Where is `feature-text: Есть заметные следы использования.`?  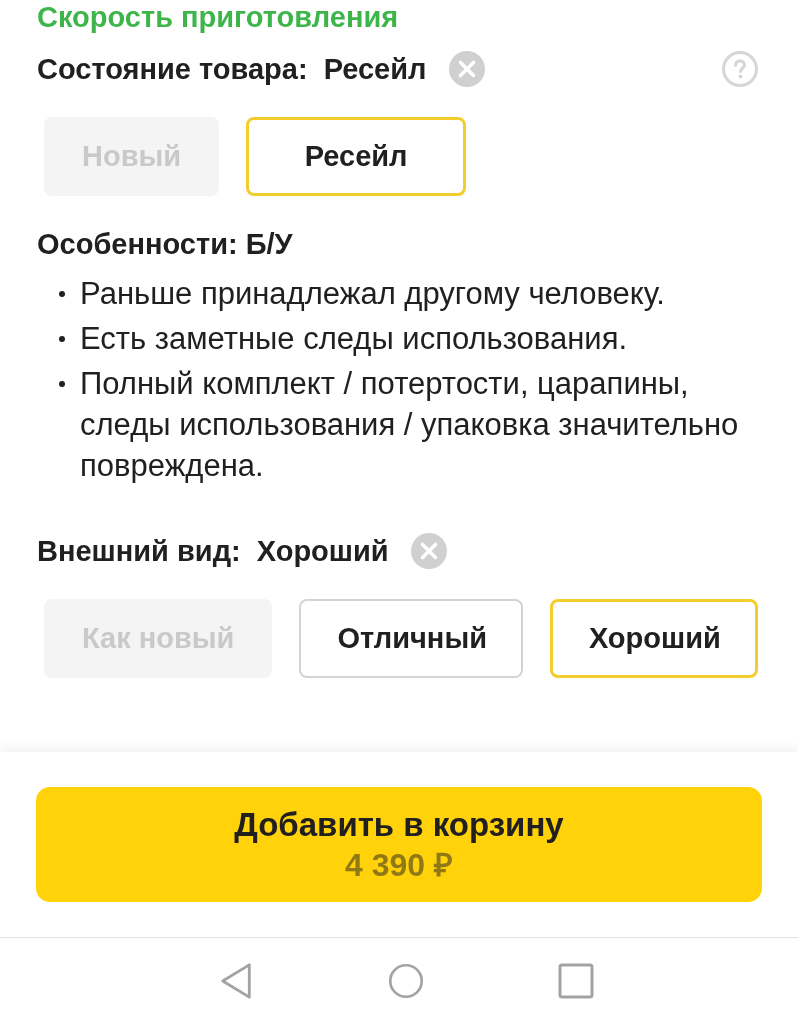 feature-text: Есть заметные следы использования. is located at coordinates (354, 339).